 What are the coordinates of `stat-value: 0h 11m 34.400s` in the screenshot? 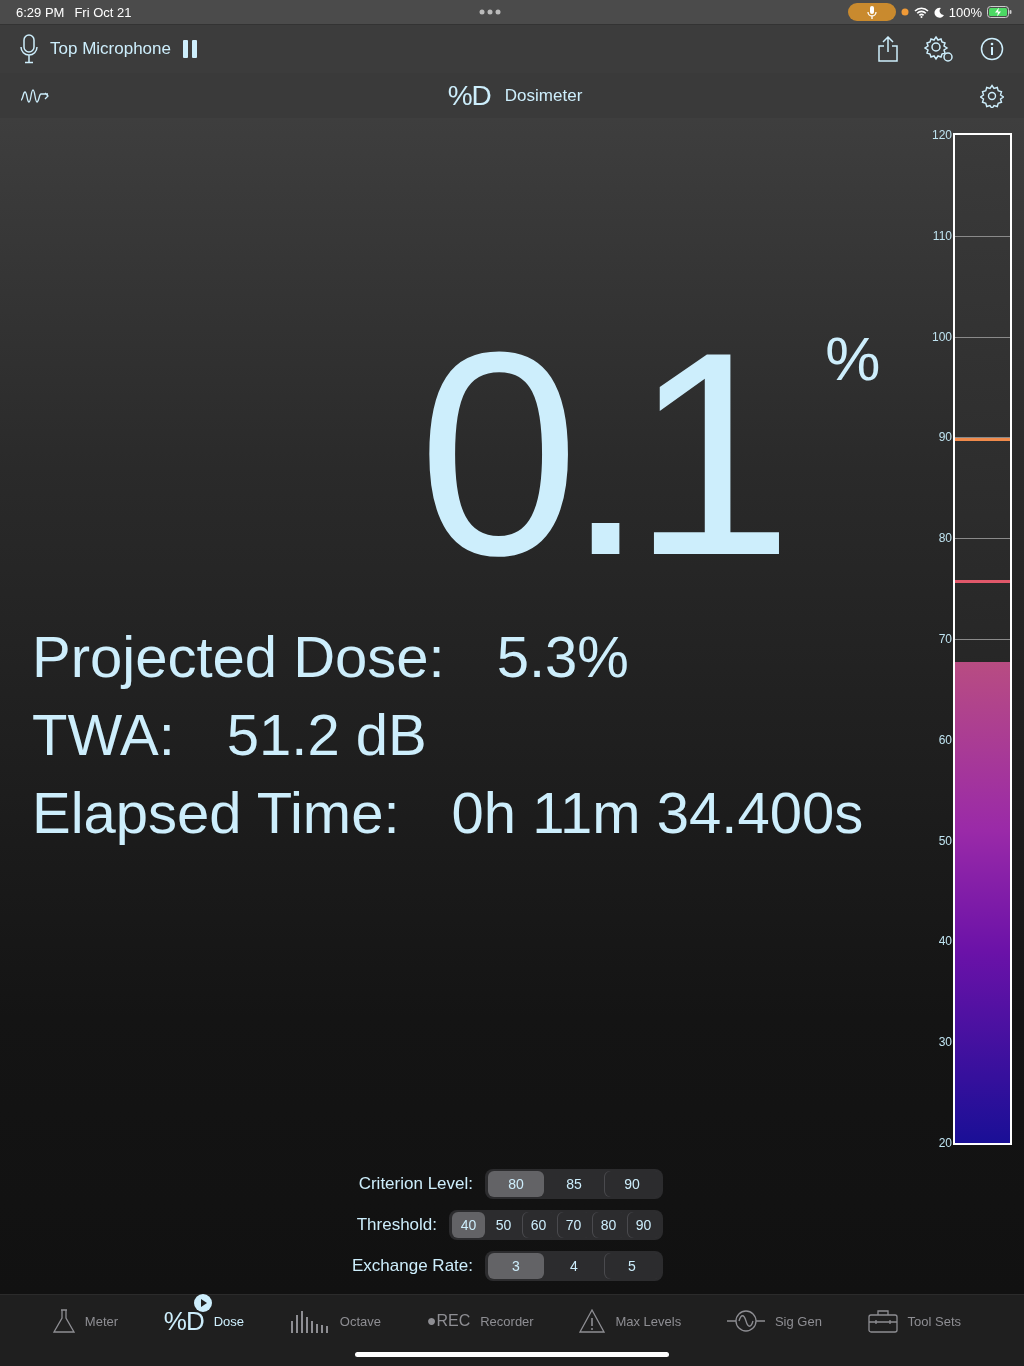 It's located at (657, 813).